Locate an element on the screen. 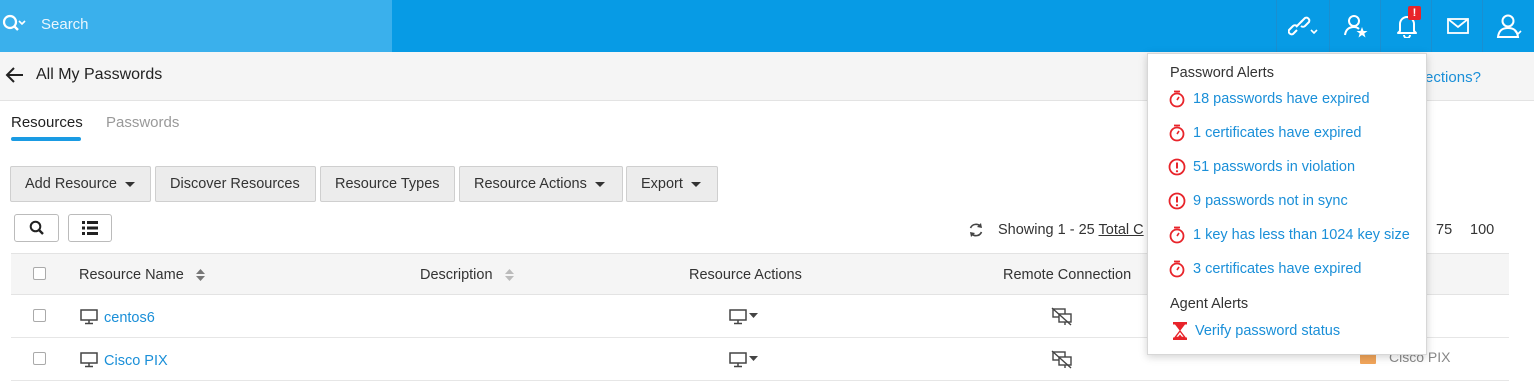 The height and width of the screenshot is (392, 1534). user-menu is located at coordinates (1508, 26).